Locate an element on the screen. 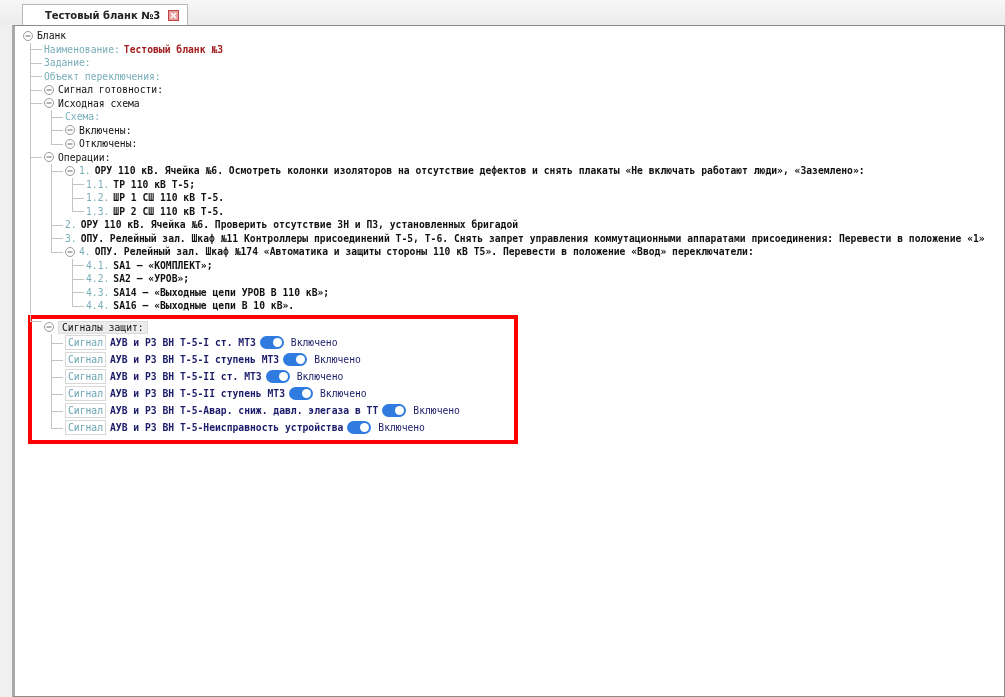 This screenshot has width=1005, height=697. operation-text: SA14 – «Выходные цепи УРОВ В 110 кВ»; is located at coordinates (221, 292).